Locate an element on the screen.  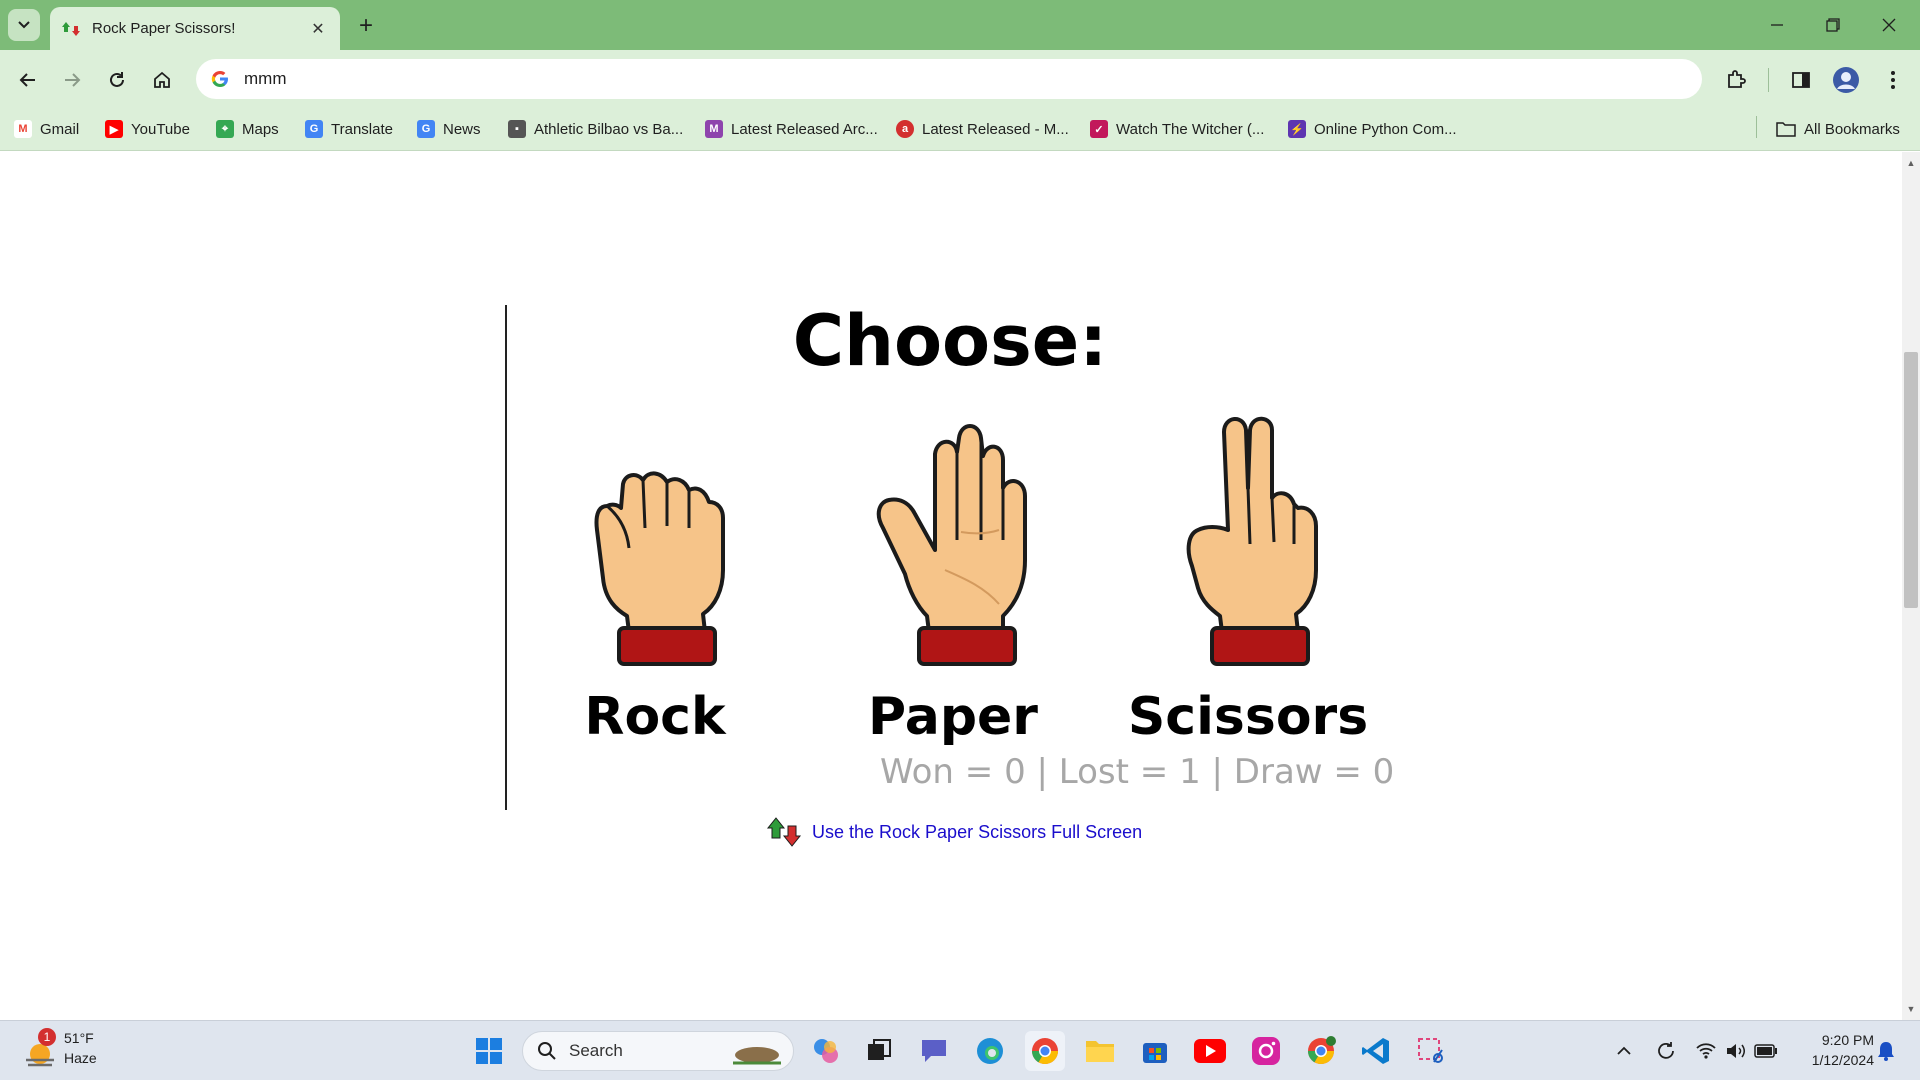
browser-tab: Rock Paper Scissors! ✕ is located at coordinates (195, 28).